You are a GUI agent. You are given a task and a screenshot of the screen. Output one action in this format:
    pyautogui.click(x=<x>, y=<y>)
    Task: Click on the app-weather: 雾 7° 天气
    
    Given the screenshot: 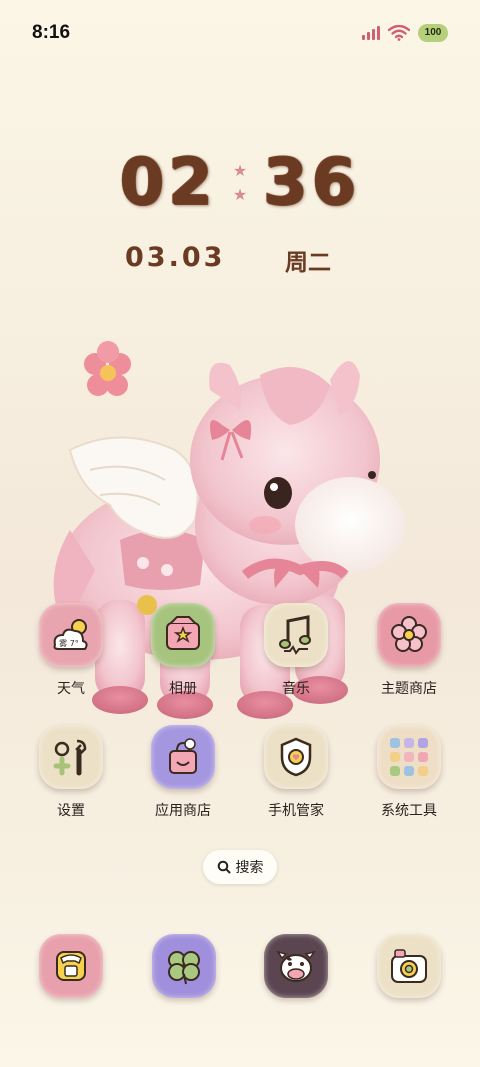 What is the action you would take?
    pyautogui.click(x=71, y=650)
    